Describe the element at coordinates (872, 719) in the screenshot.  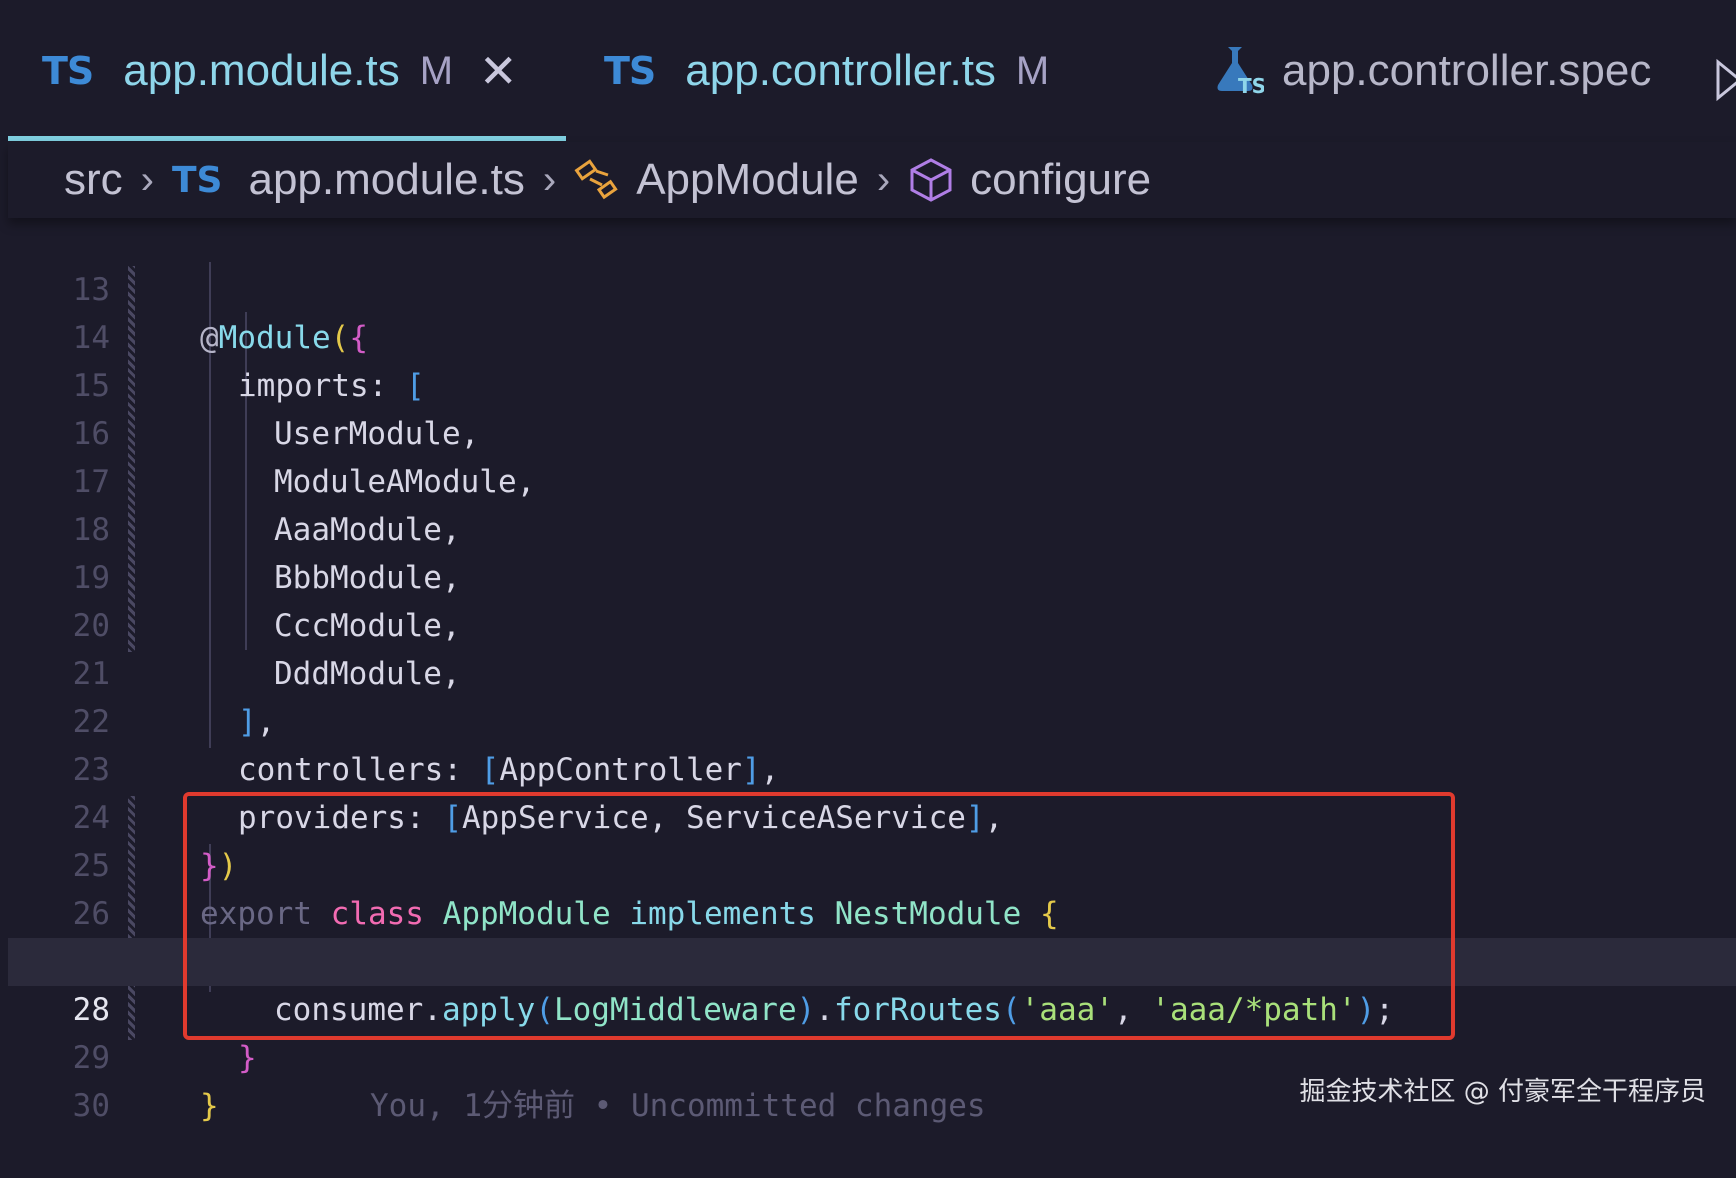
I see `code-line: 22 controllers: [AppController],` at that location.